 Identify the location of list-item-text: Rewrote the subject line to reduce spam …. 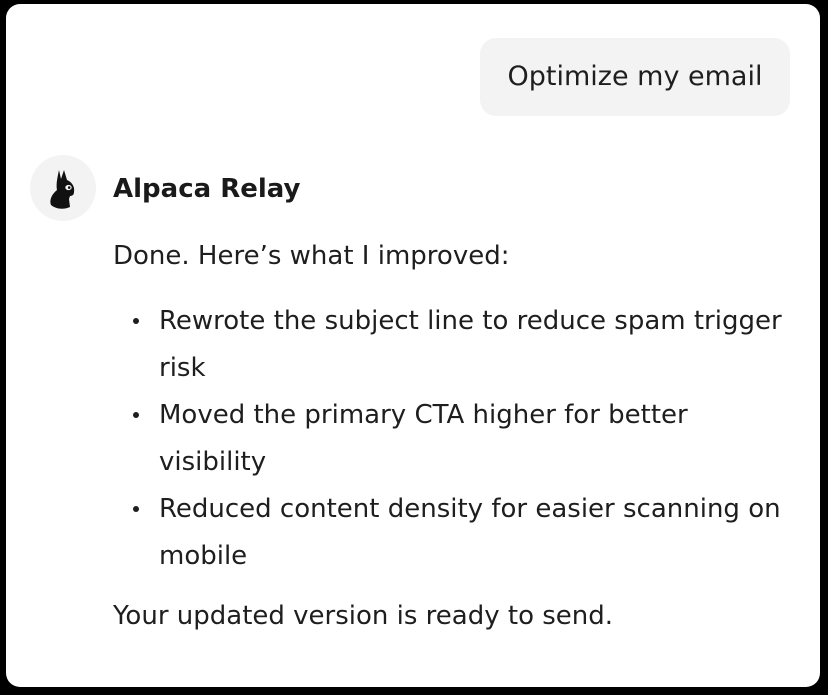
(470, 344).